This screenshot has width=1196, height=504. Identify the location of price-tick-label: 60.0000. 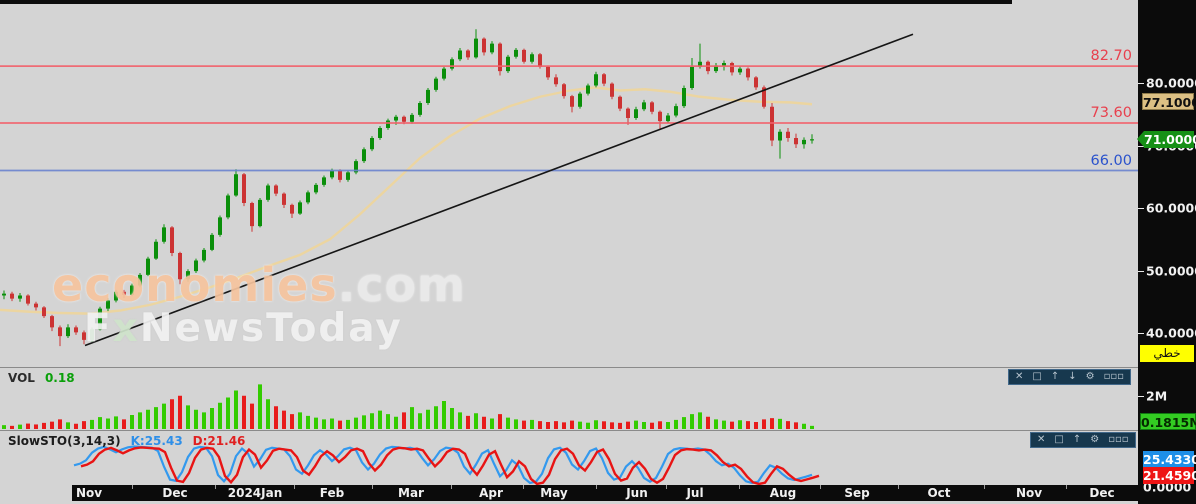
(1171, 208).